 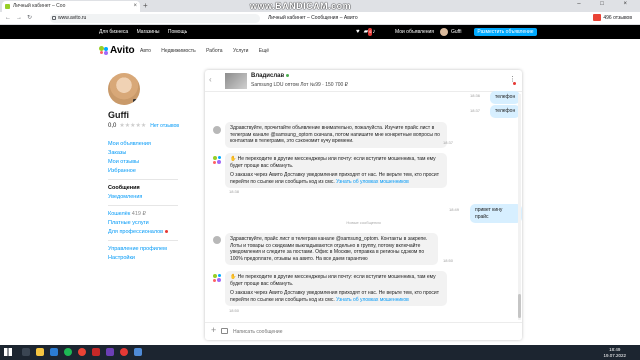 What do you see at coordinates (138, 214) in the screenshot?
I see `wallet-amount: 419 ₽` at bounding box center [138, 214].